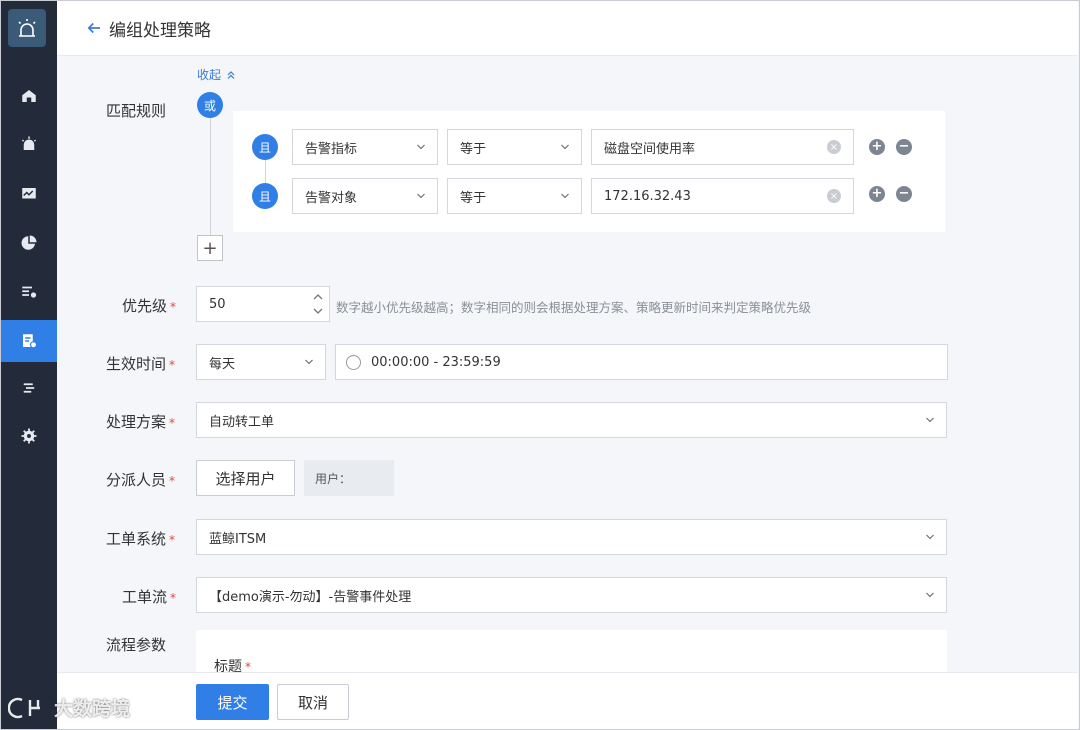 This screenshot has width=1080, height=730. What do you see at coordinates (210, 248) in the screenshot?
I see `add-rule-group-button: +` at bounding box center [210, 248].